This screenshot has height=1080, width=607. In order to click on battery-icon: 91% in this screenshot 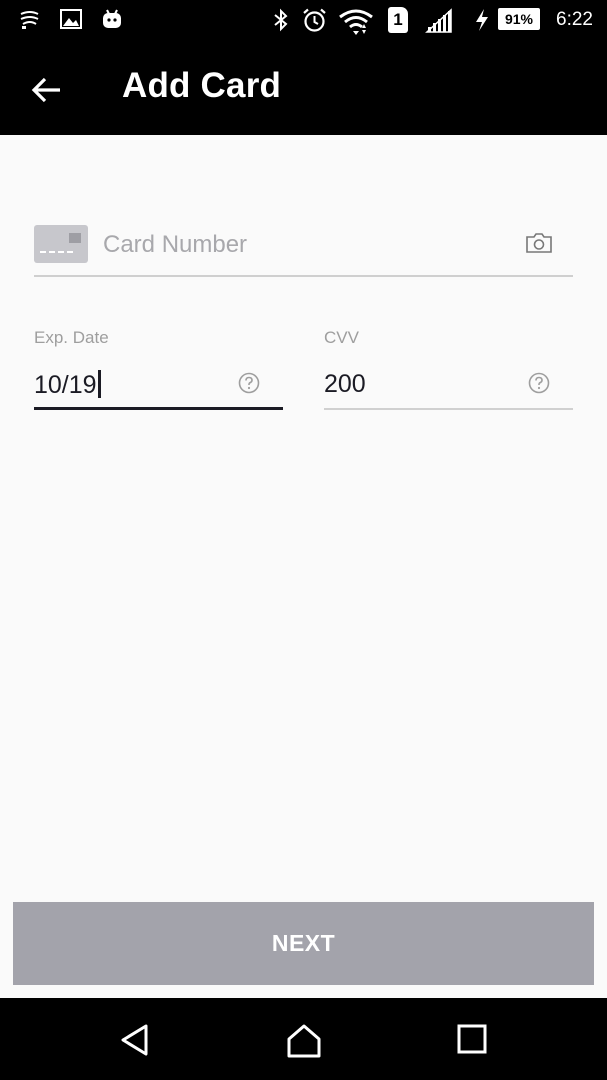, I will do `click(519, 19)`.